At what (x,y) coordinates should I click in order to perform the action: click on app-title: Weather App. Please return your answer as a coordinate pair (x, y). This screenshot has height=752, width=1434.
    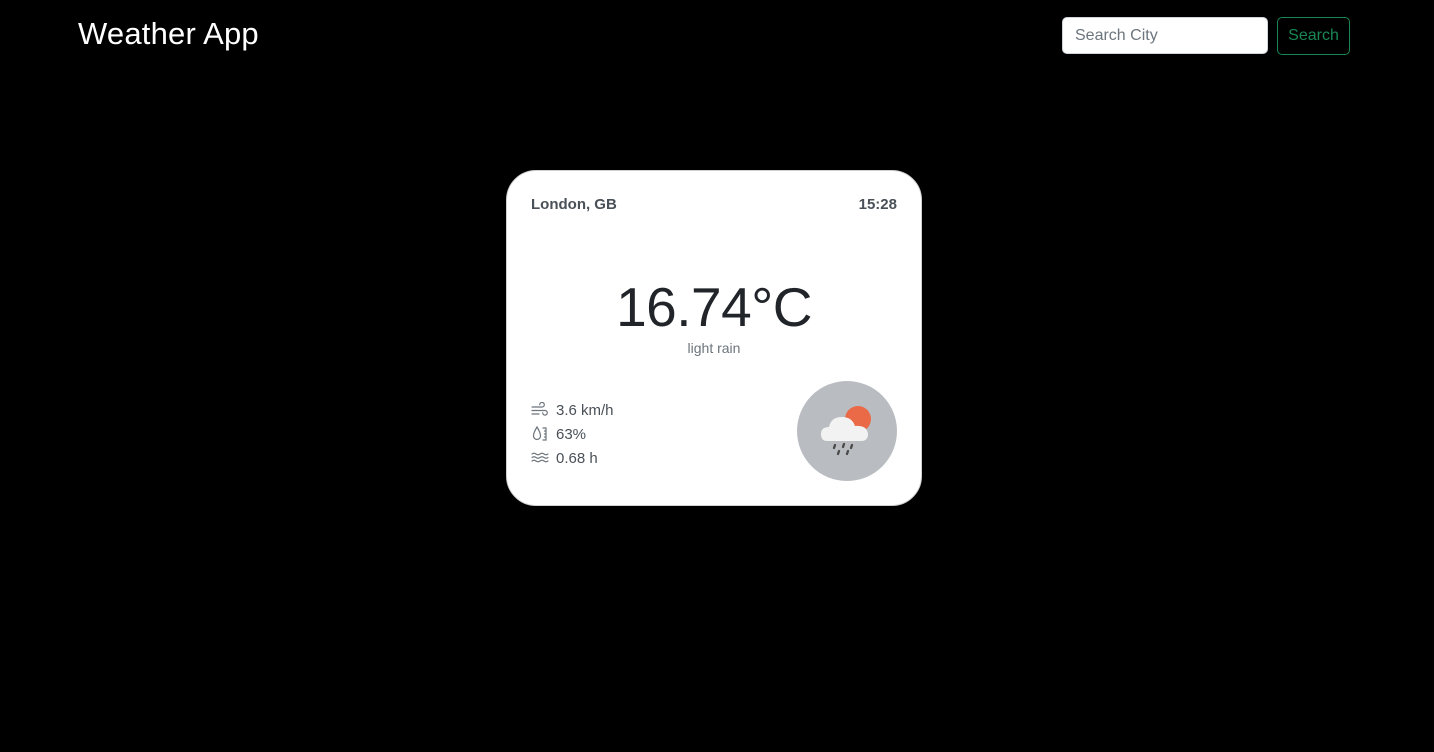
    Looking at the image, I should click on (168, 33).